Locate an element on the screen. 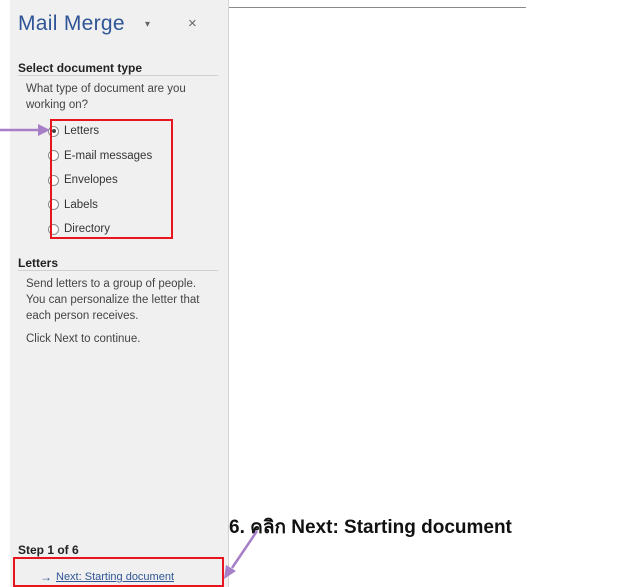 The image size is (625, 587). next-hint: Click Next to continue. is located at coordinates (83, 339).